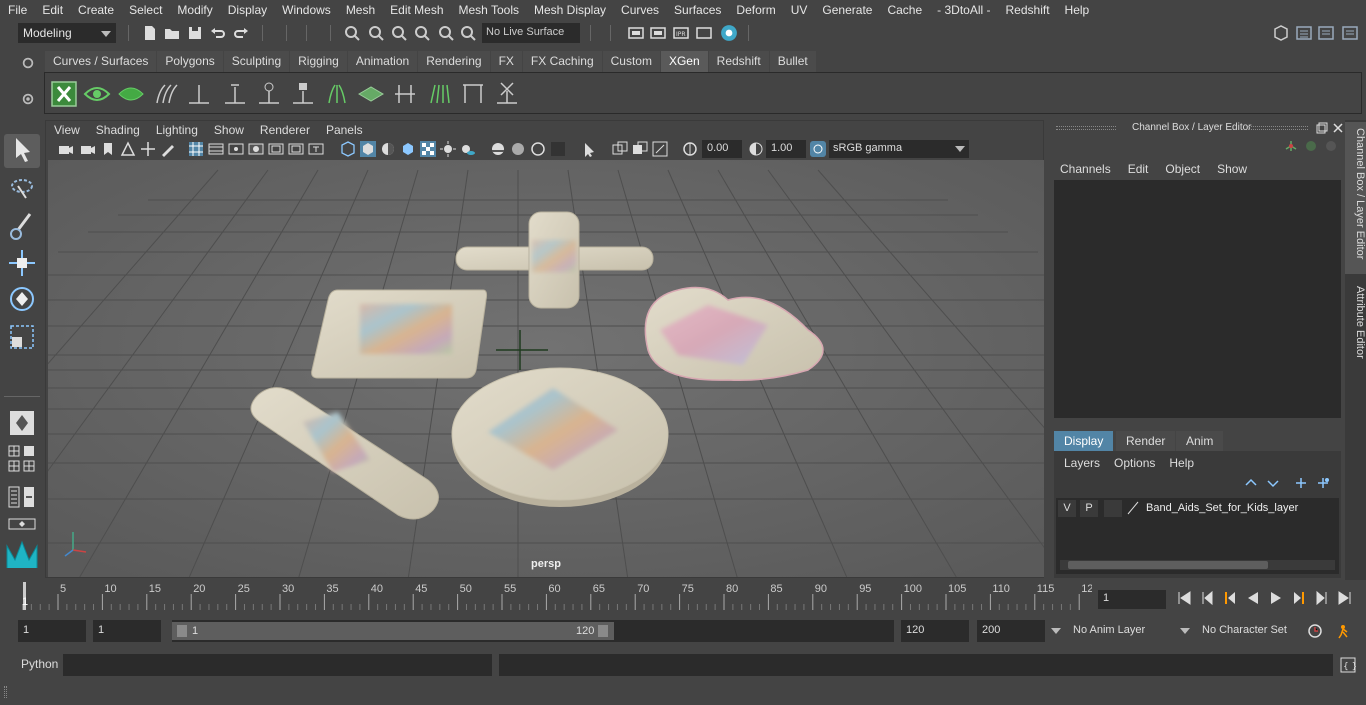  I want to click on render-view-icon, so click(704, 33).